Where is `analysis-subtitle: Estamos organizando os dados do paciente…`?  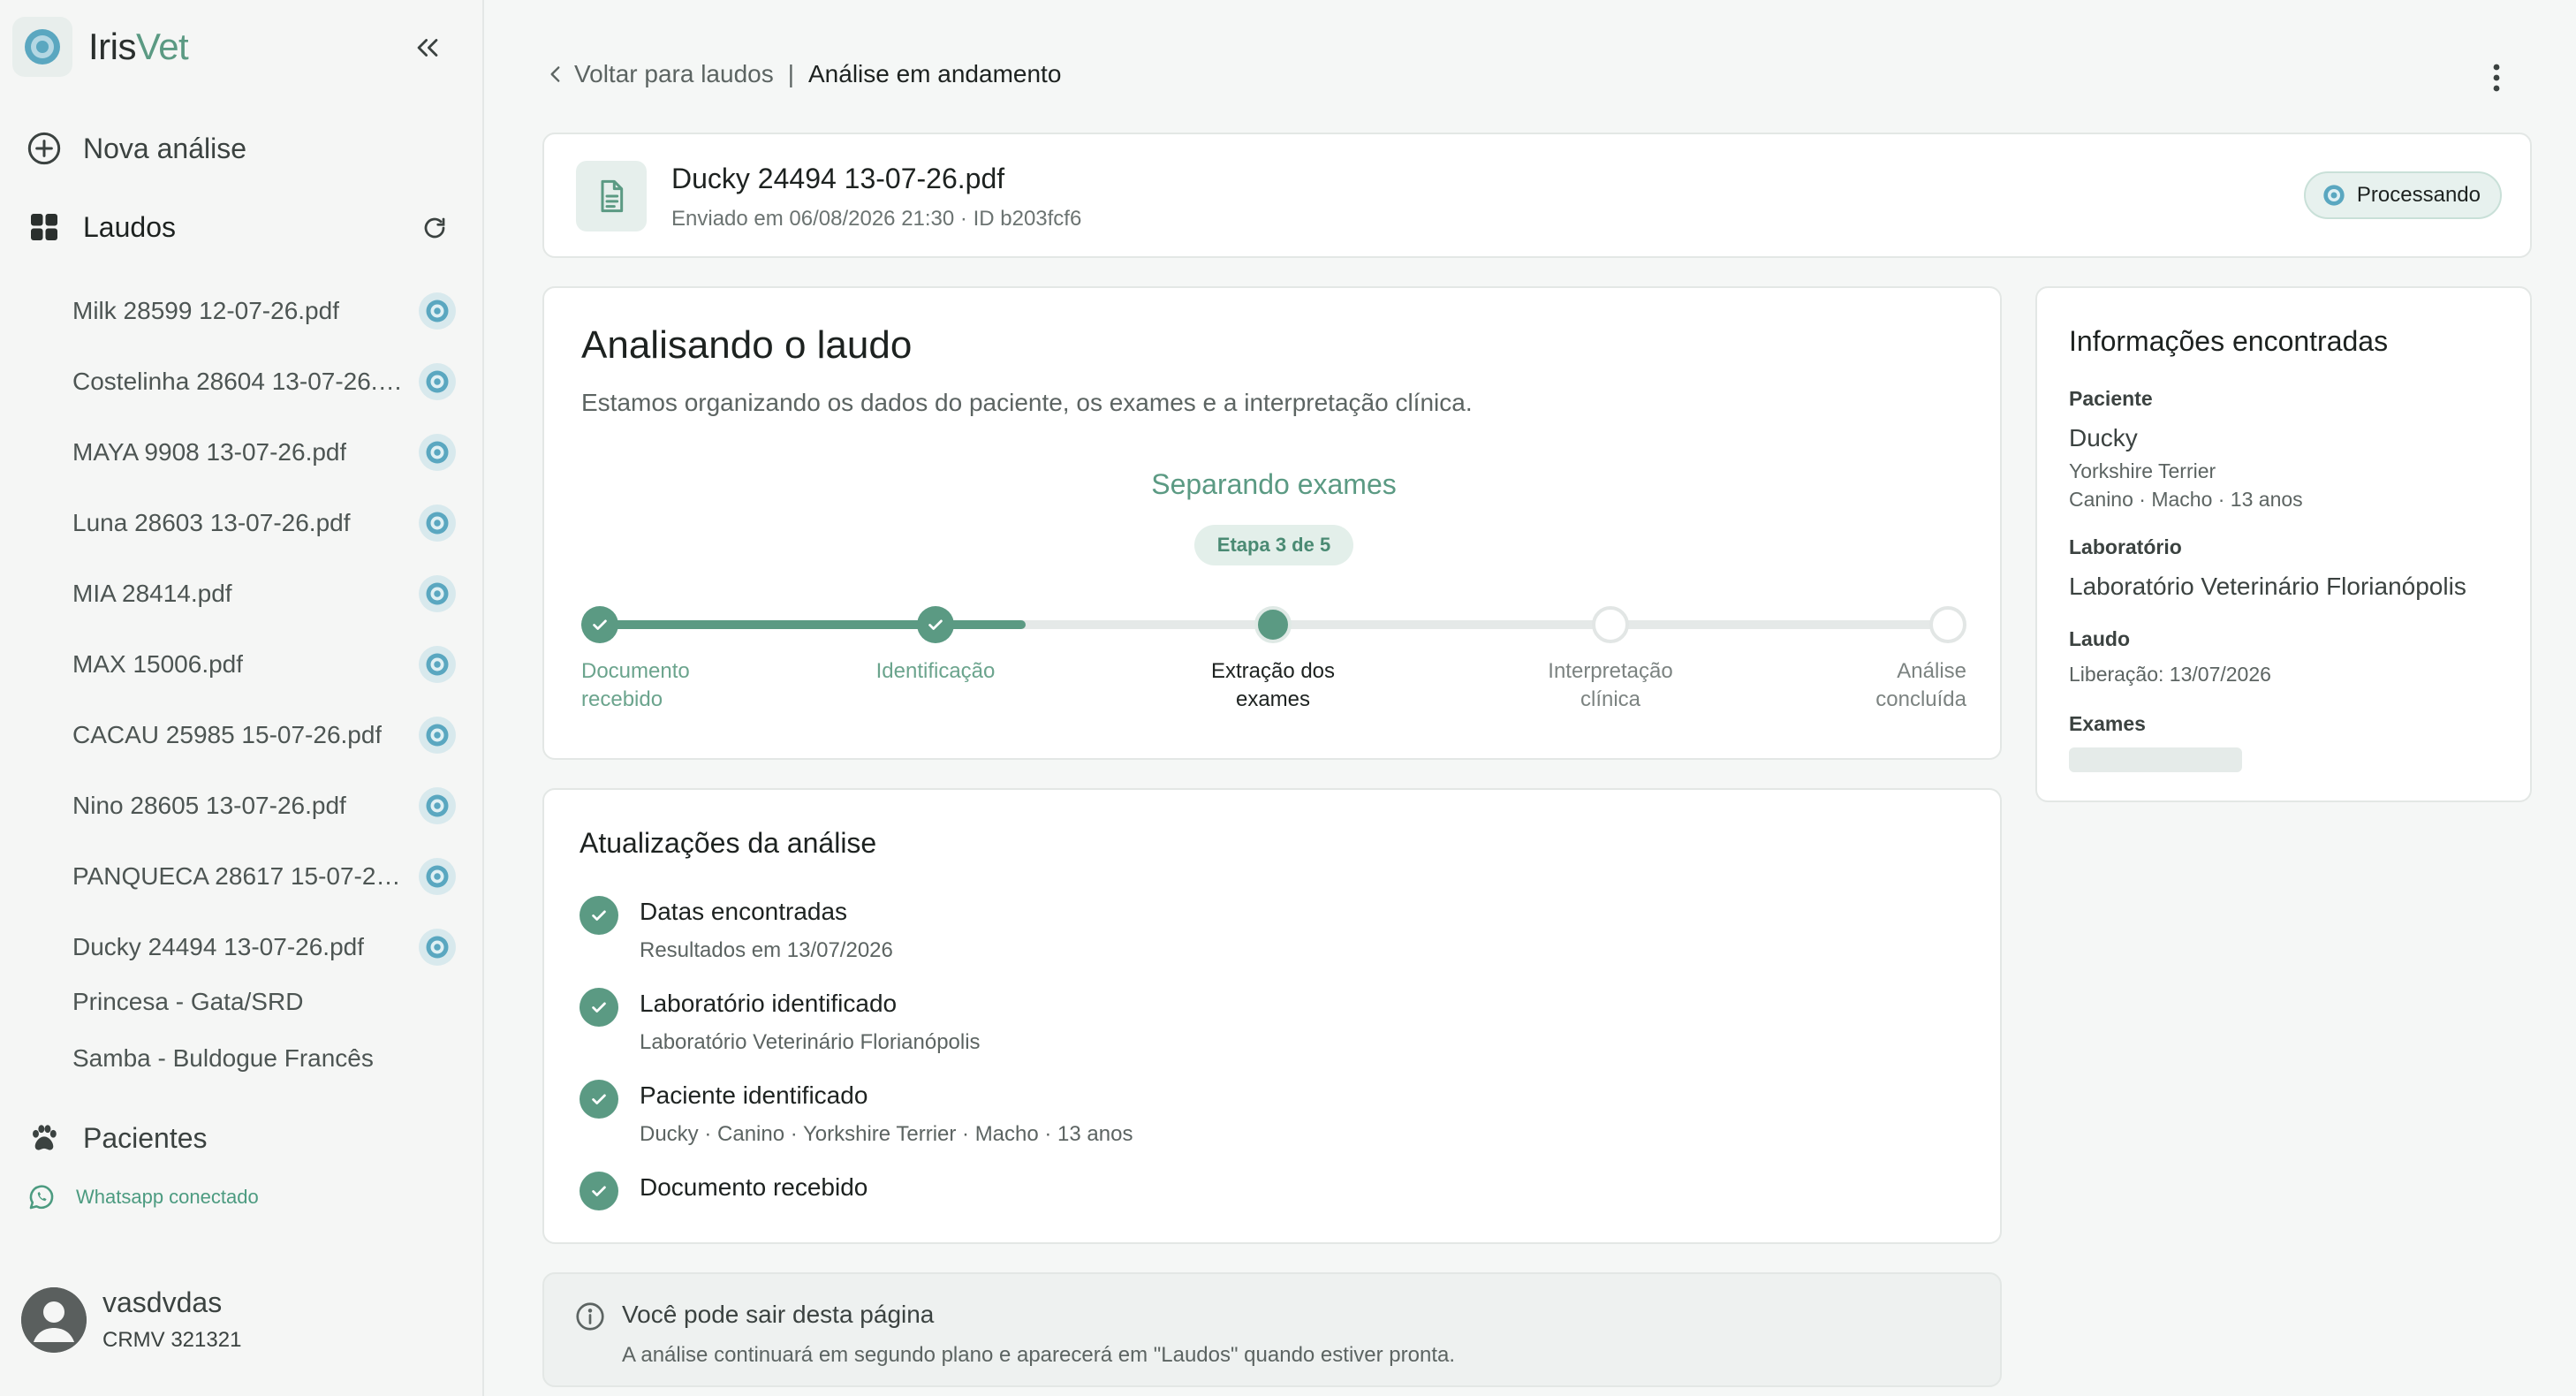 analysis-subtitle: Estamos organizando os dados do paciente… is located at coordinates (1027, 402).